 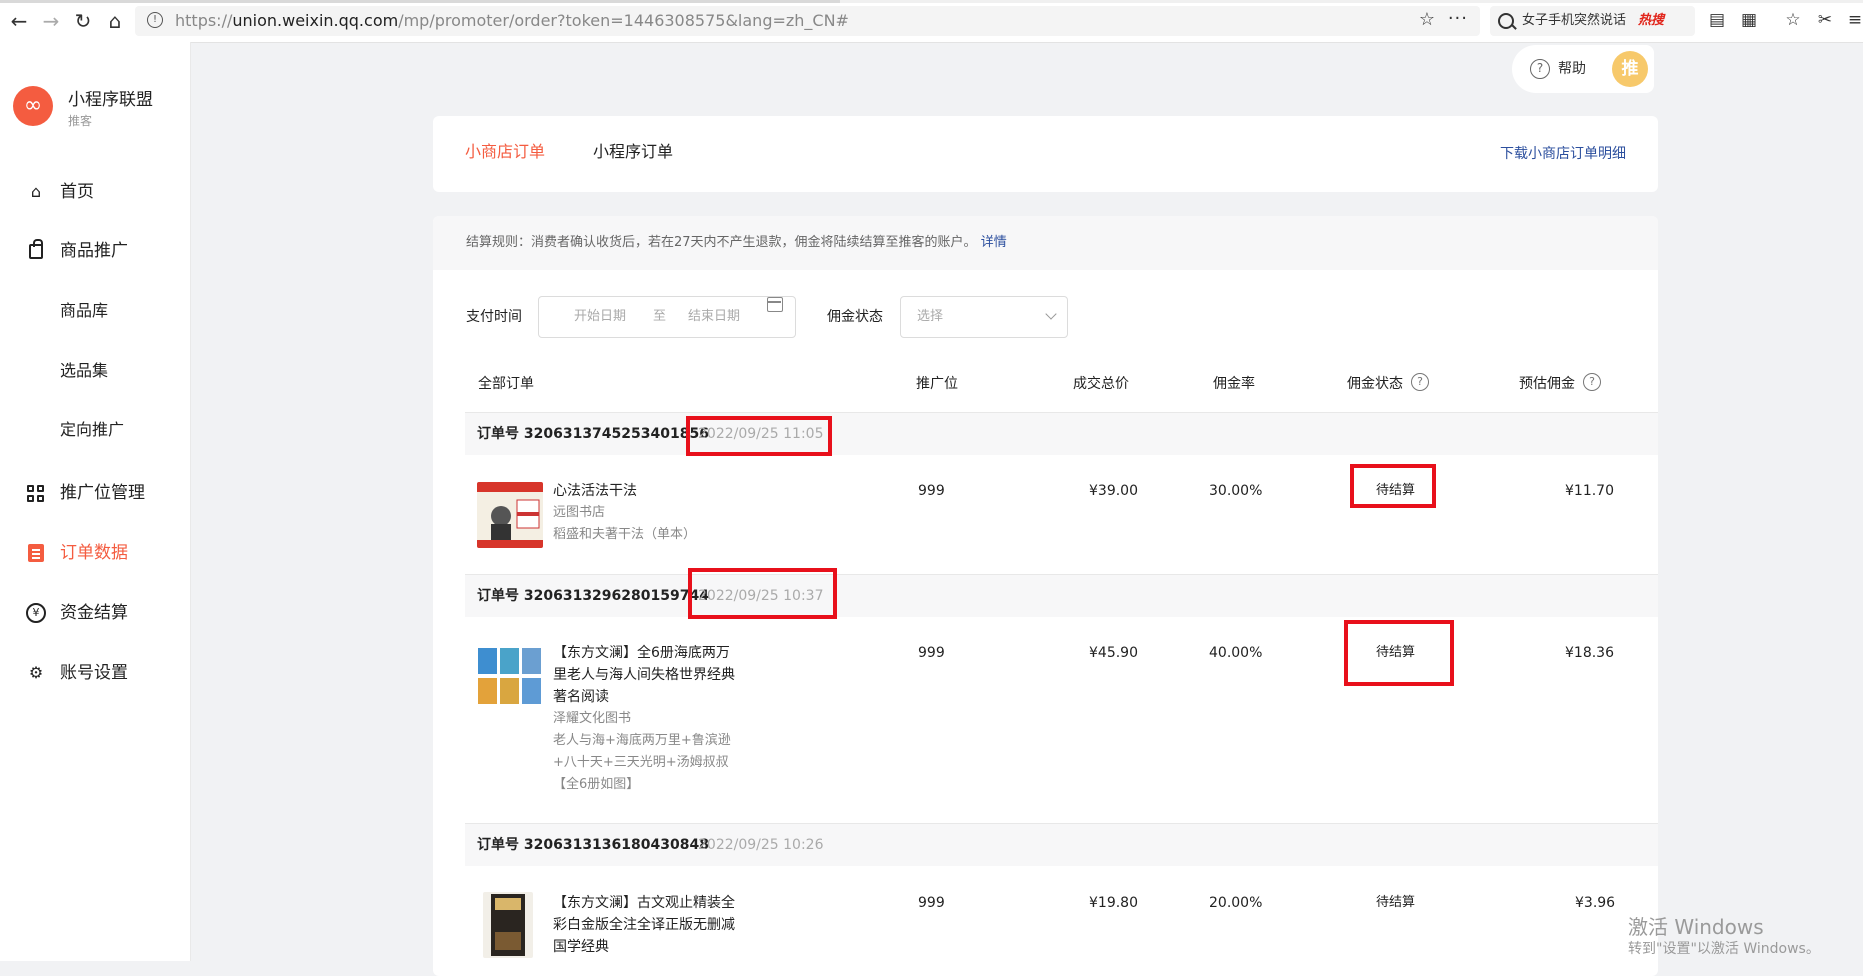 What do you see at coordinates (1236, 653) in the screenshot?
I see `commission-rate: 40.00%` at bounding box center [1236, 653].